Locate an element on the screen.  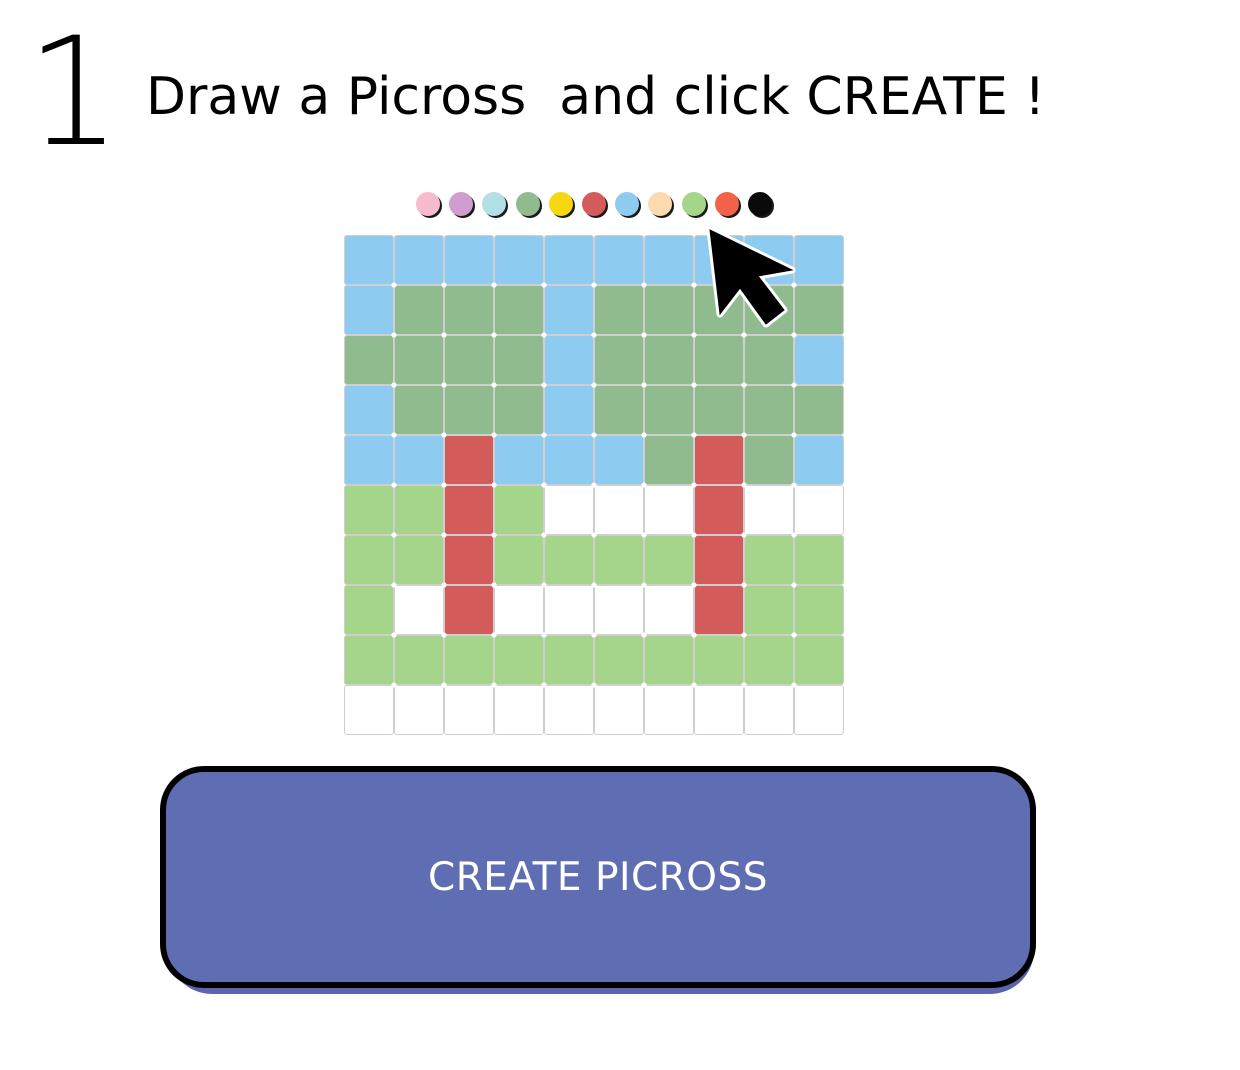
grid-cell-r1-c6 is located at coordinates (619, 260).